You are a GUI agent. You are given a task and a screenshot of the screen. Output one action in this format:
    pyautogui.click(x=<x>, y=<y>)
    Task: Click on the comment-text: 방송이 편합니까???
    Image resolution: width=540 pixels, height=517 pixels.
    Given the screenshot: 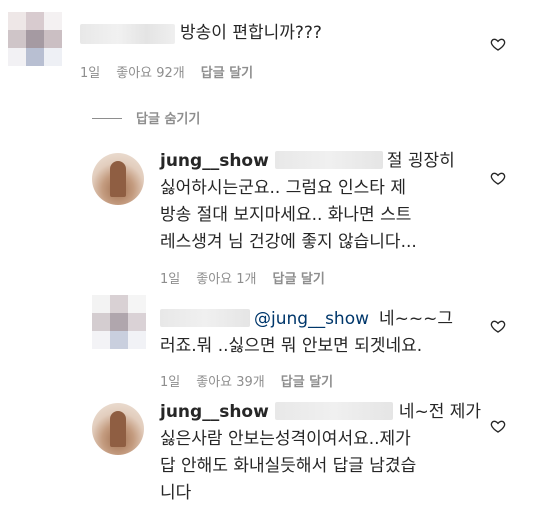 What is the action you would take?
    pyautogui.click(x=251, y=33)
    